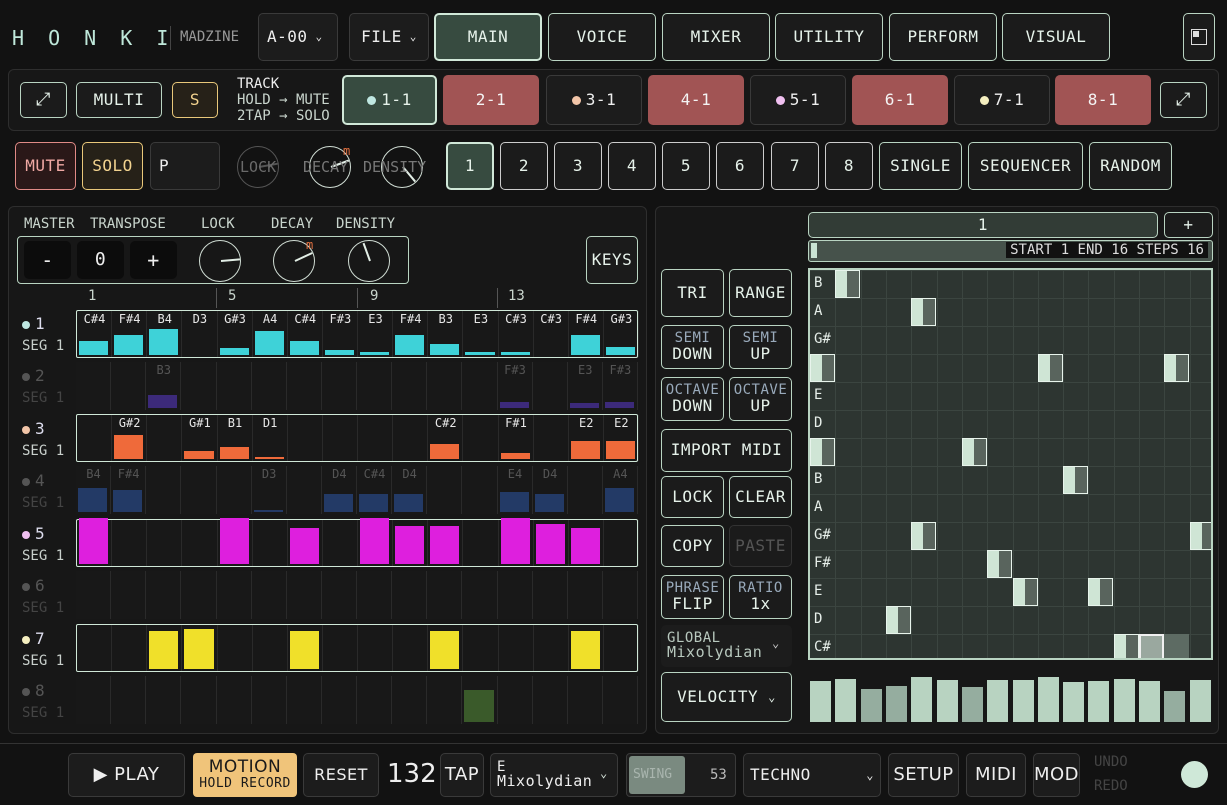 Image resolution: width=1227 pixels, height=805 pixels. What do you see at coordinates (760, 497) in the screenshot?
I see `clear-button: CLEAR` at bounding box center [760, 497].